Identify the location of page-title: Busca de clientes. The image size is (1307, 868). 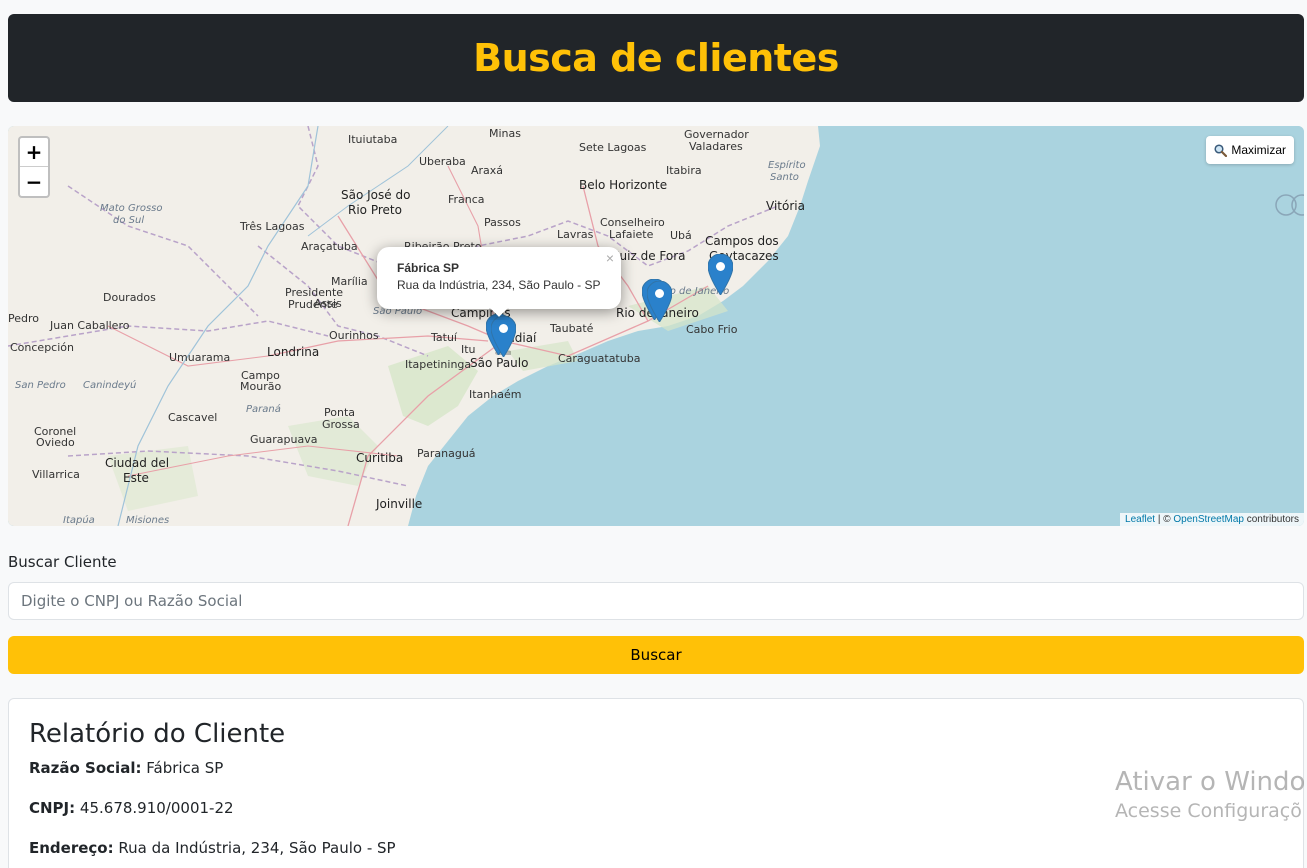
(656, 58).